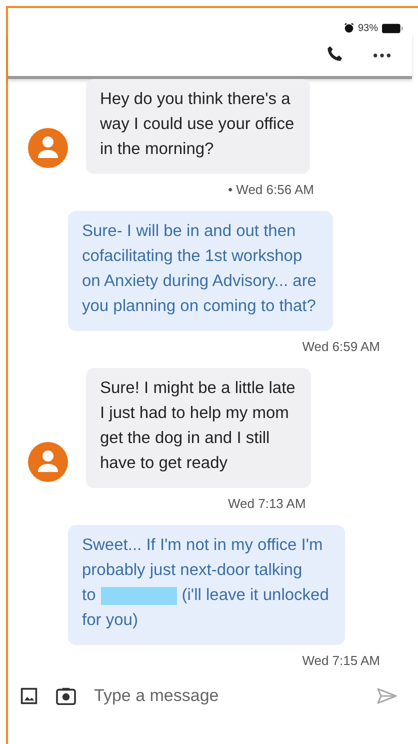  Describe the element at coordinates (255, 595) in the screenshot. I see `message-text: (i'll leave it unlocked` at that location.